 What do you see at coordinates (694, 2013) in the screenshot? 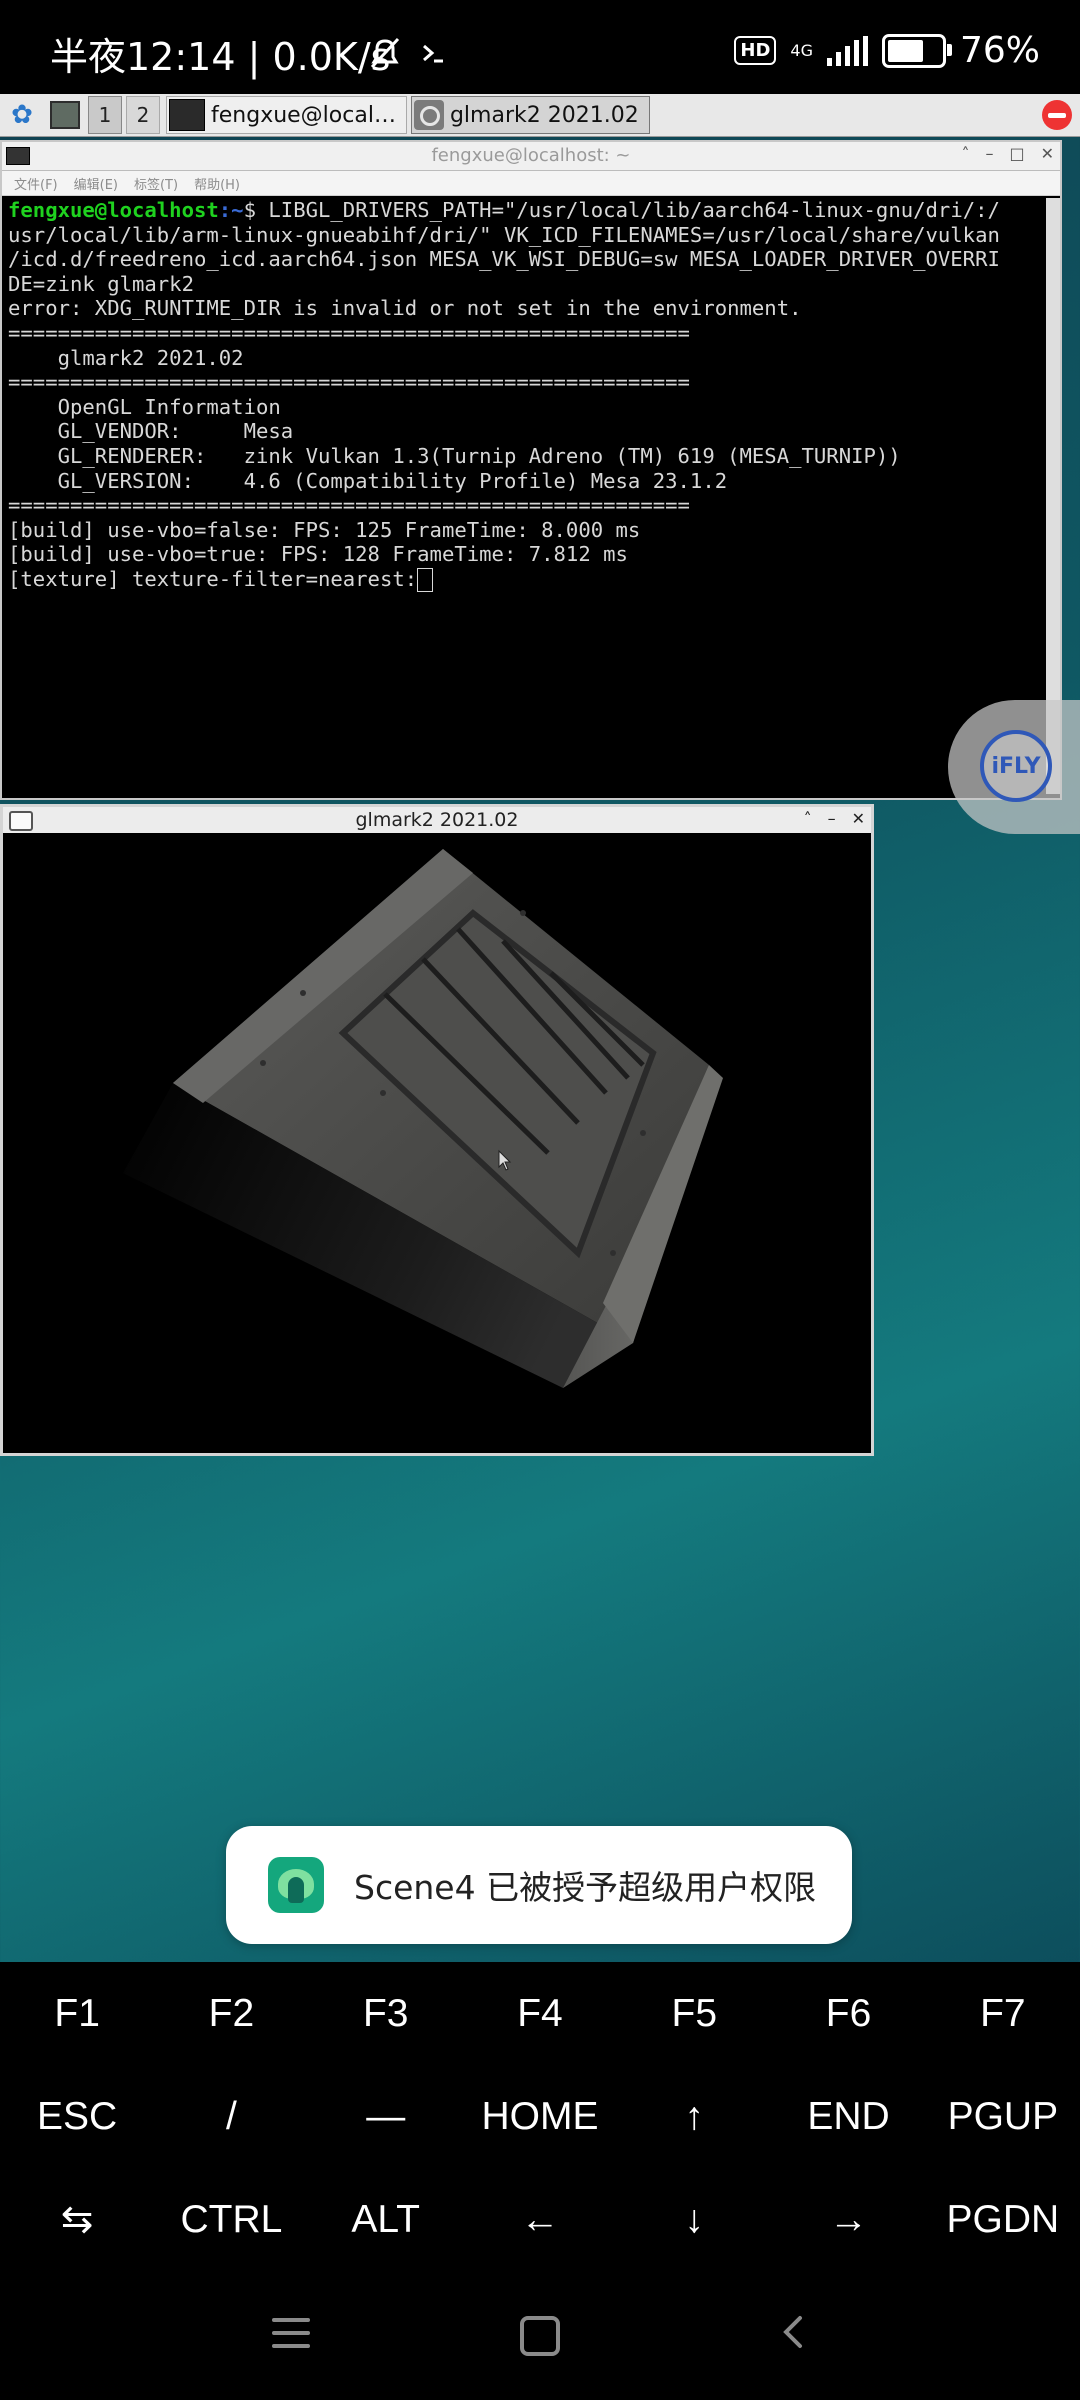
I see `key-f5: F5` at bounding box center [694, 2013].